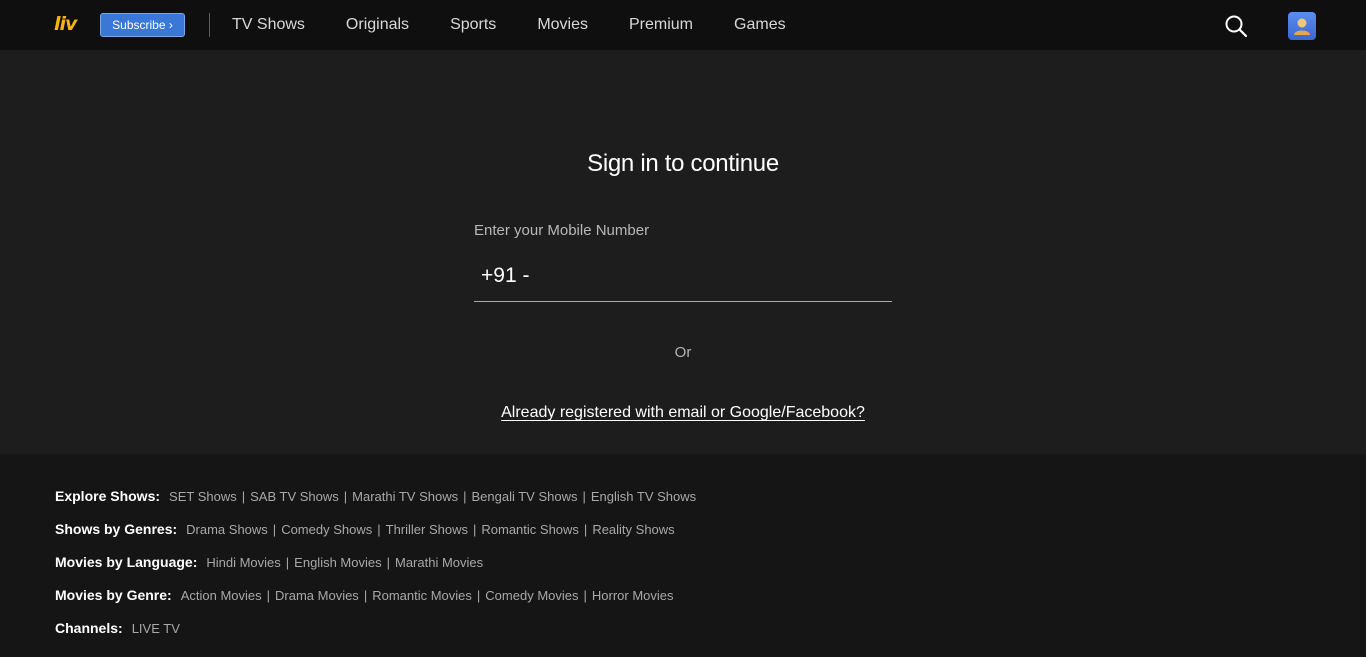  I want to click on footer-link: SET Shows, so click(203, 496).